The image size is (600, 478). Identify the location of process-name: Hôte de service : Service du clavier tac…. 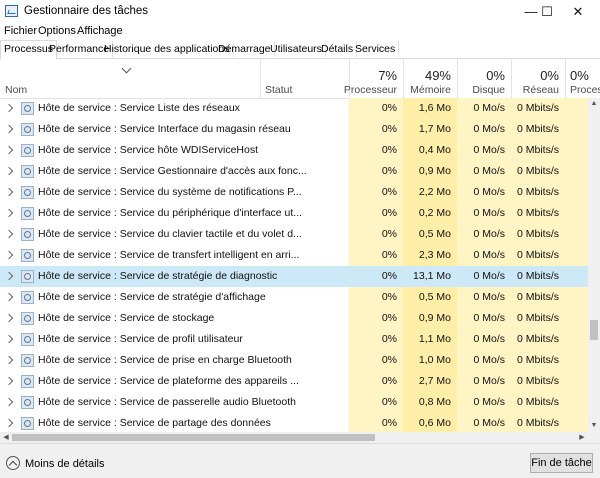
(170, 234).